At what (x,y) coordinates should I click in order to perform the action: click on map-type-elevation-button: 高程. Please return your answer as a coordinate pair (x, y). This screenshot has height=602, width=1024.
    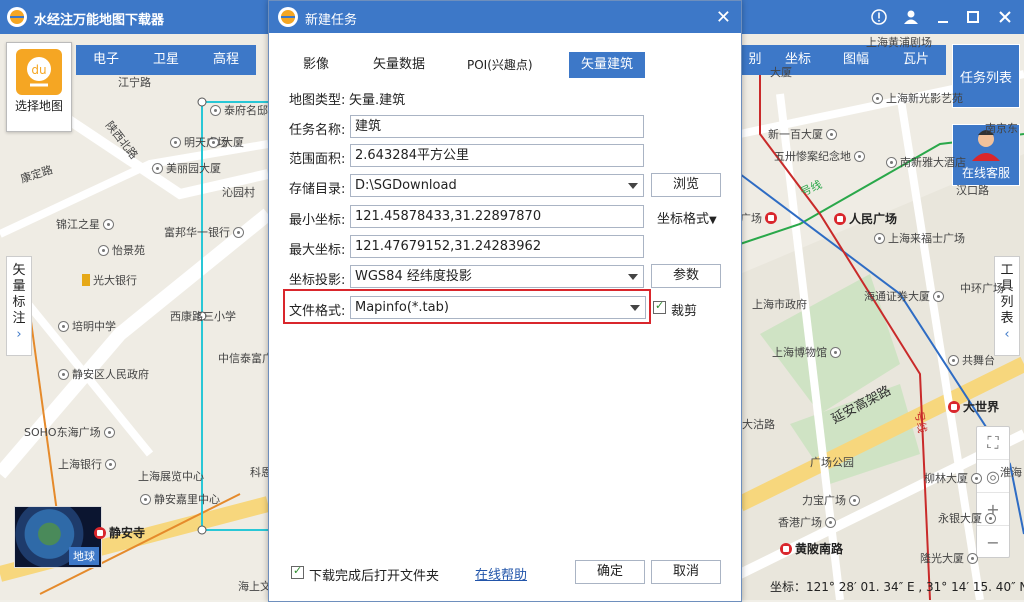
    Looking at the image, I should click on (226, 60).